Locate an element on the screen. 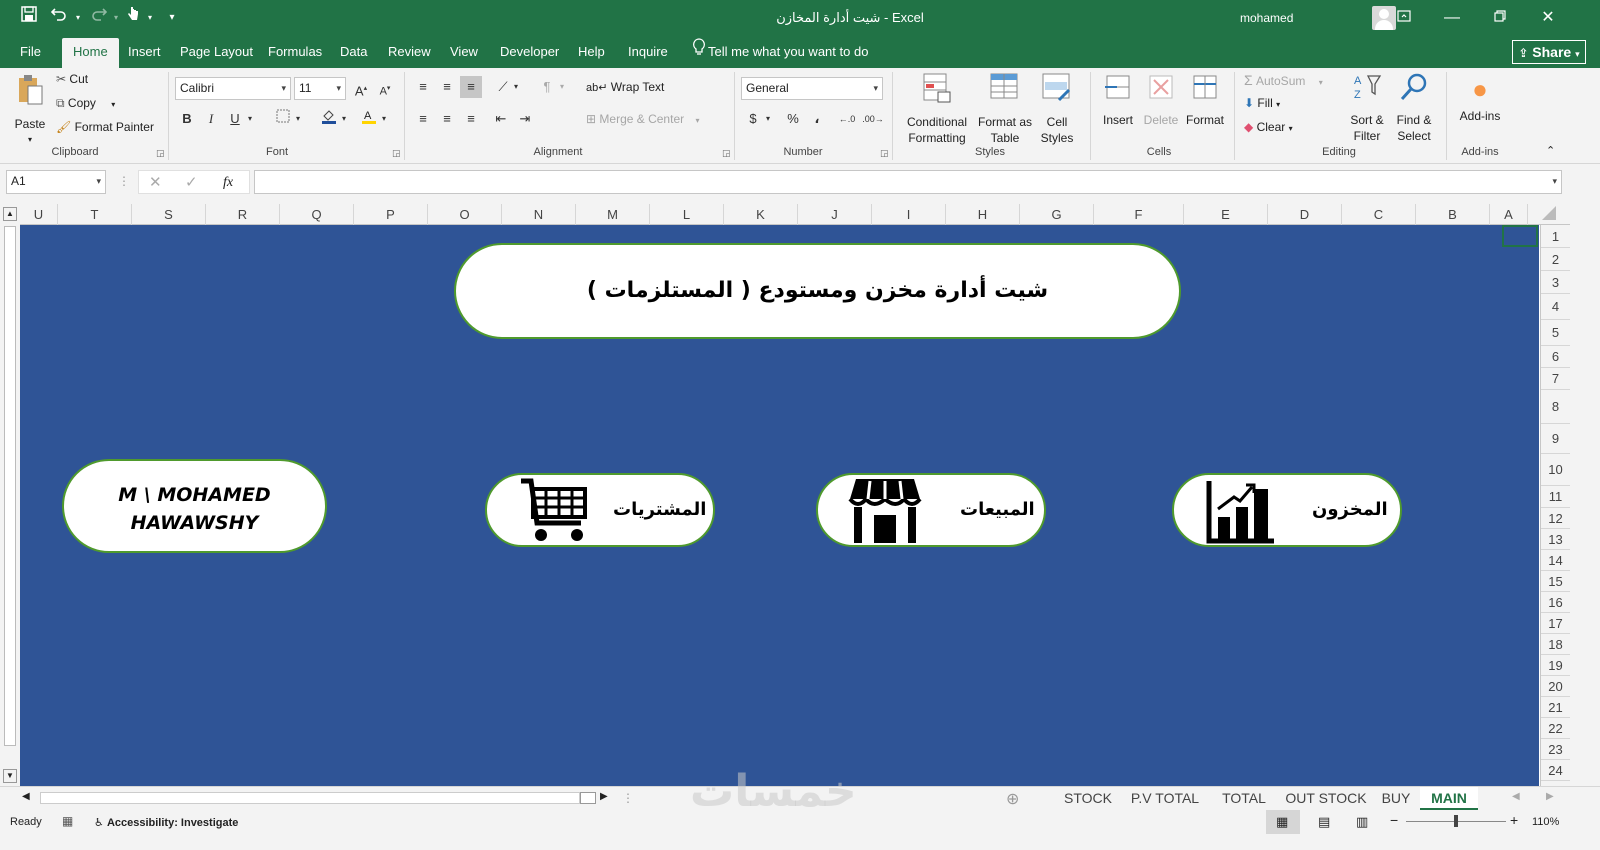 The height and width of the screenshot is (850, 1600). sales-button: المبيعات is located at coordinates (931, 510).